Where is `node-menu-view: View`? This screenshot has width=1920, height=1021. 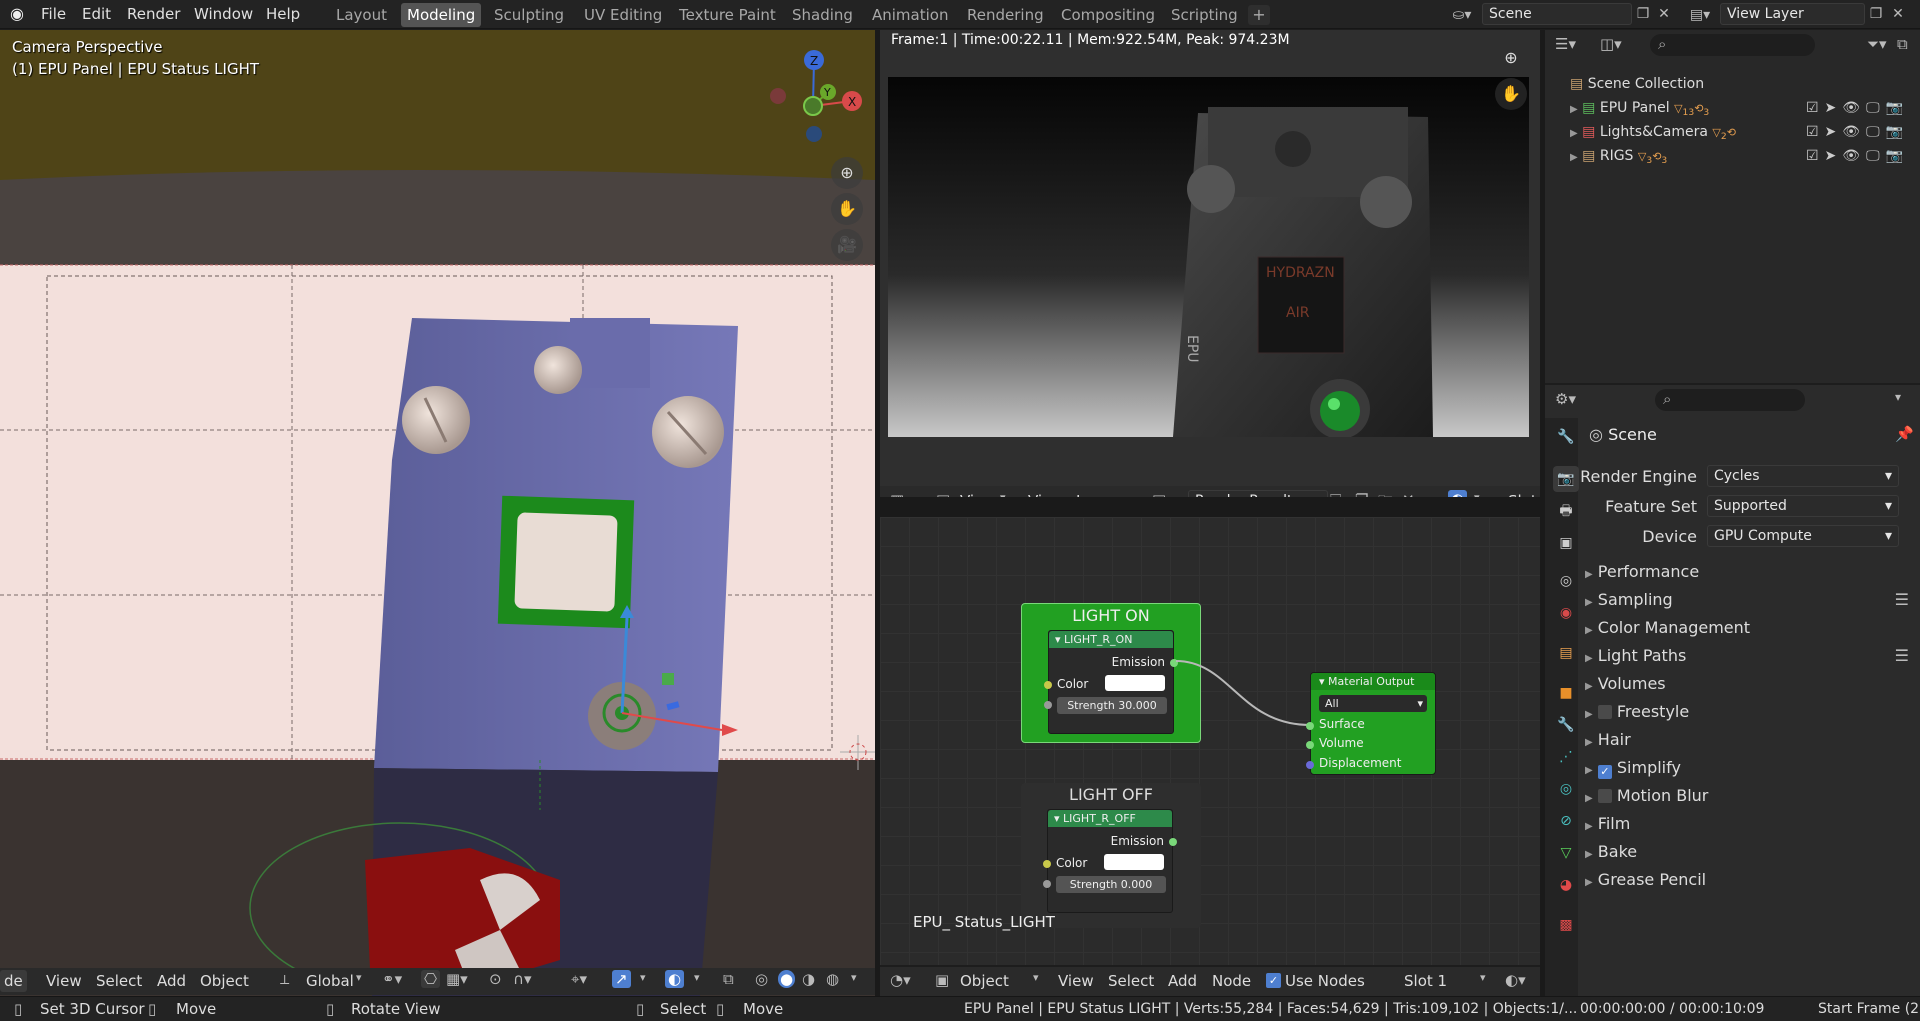
node-menu-view: View is located at coordinates (1076, 981).